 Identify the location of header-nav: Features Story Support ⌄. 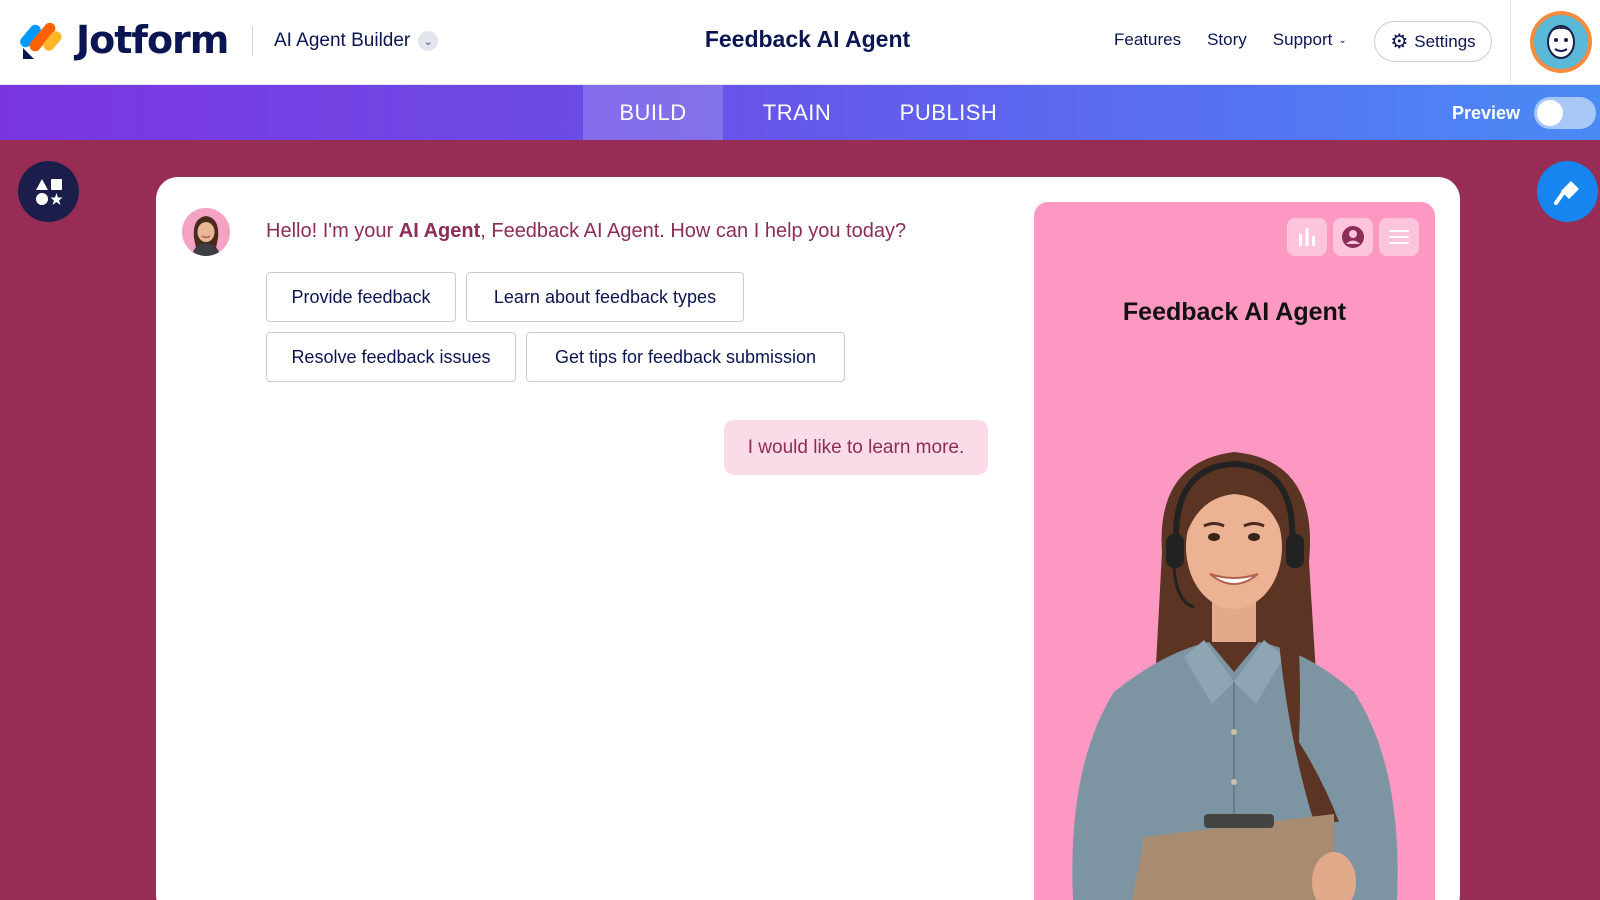
(1230, 40).